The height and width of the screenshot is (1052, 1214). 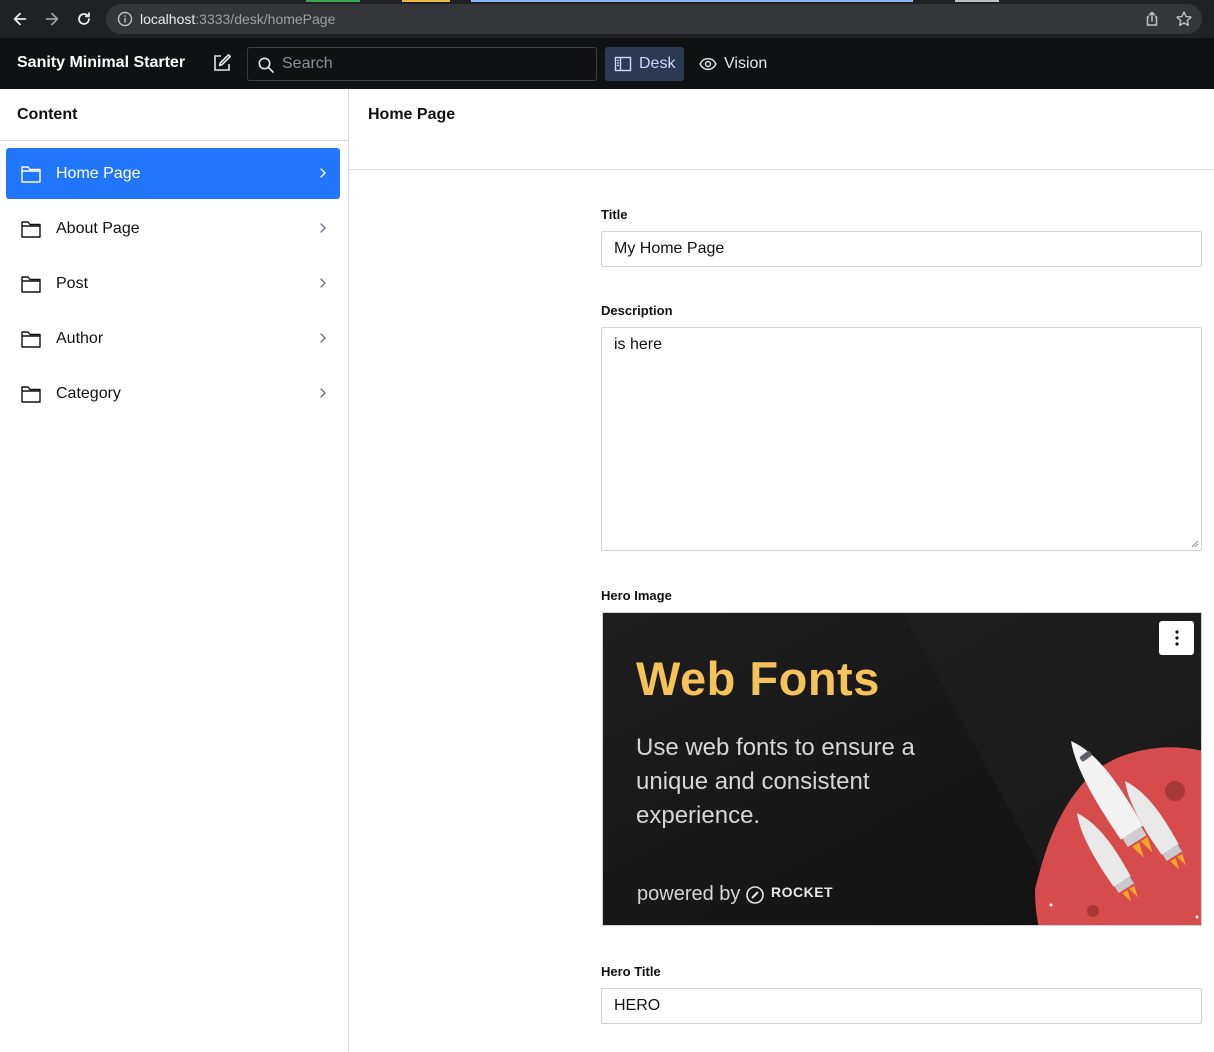 What do you see at coordinates (101, 63) in the screenshot?
I see `studio-title: Sanity Minimal Starter` at bounding box center [101, 63].